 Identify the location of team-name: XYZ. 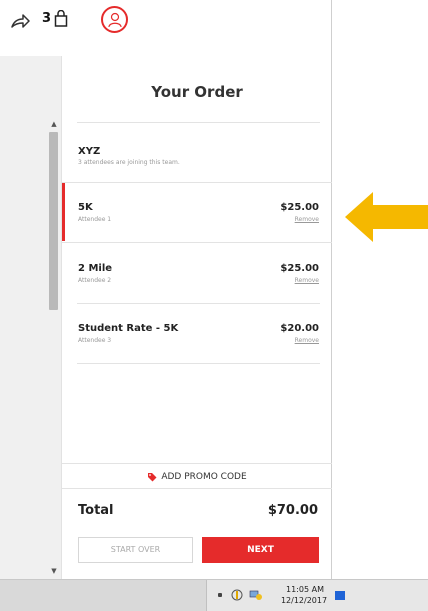
(89, 151).